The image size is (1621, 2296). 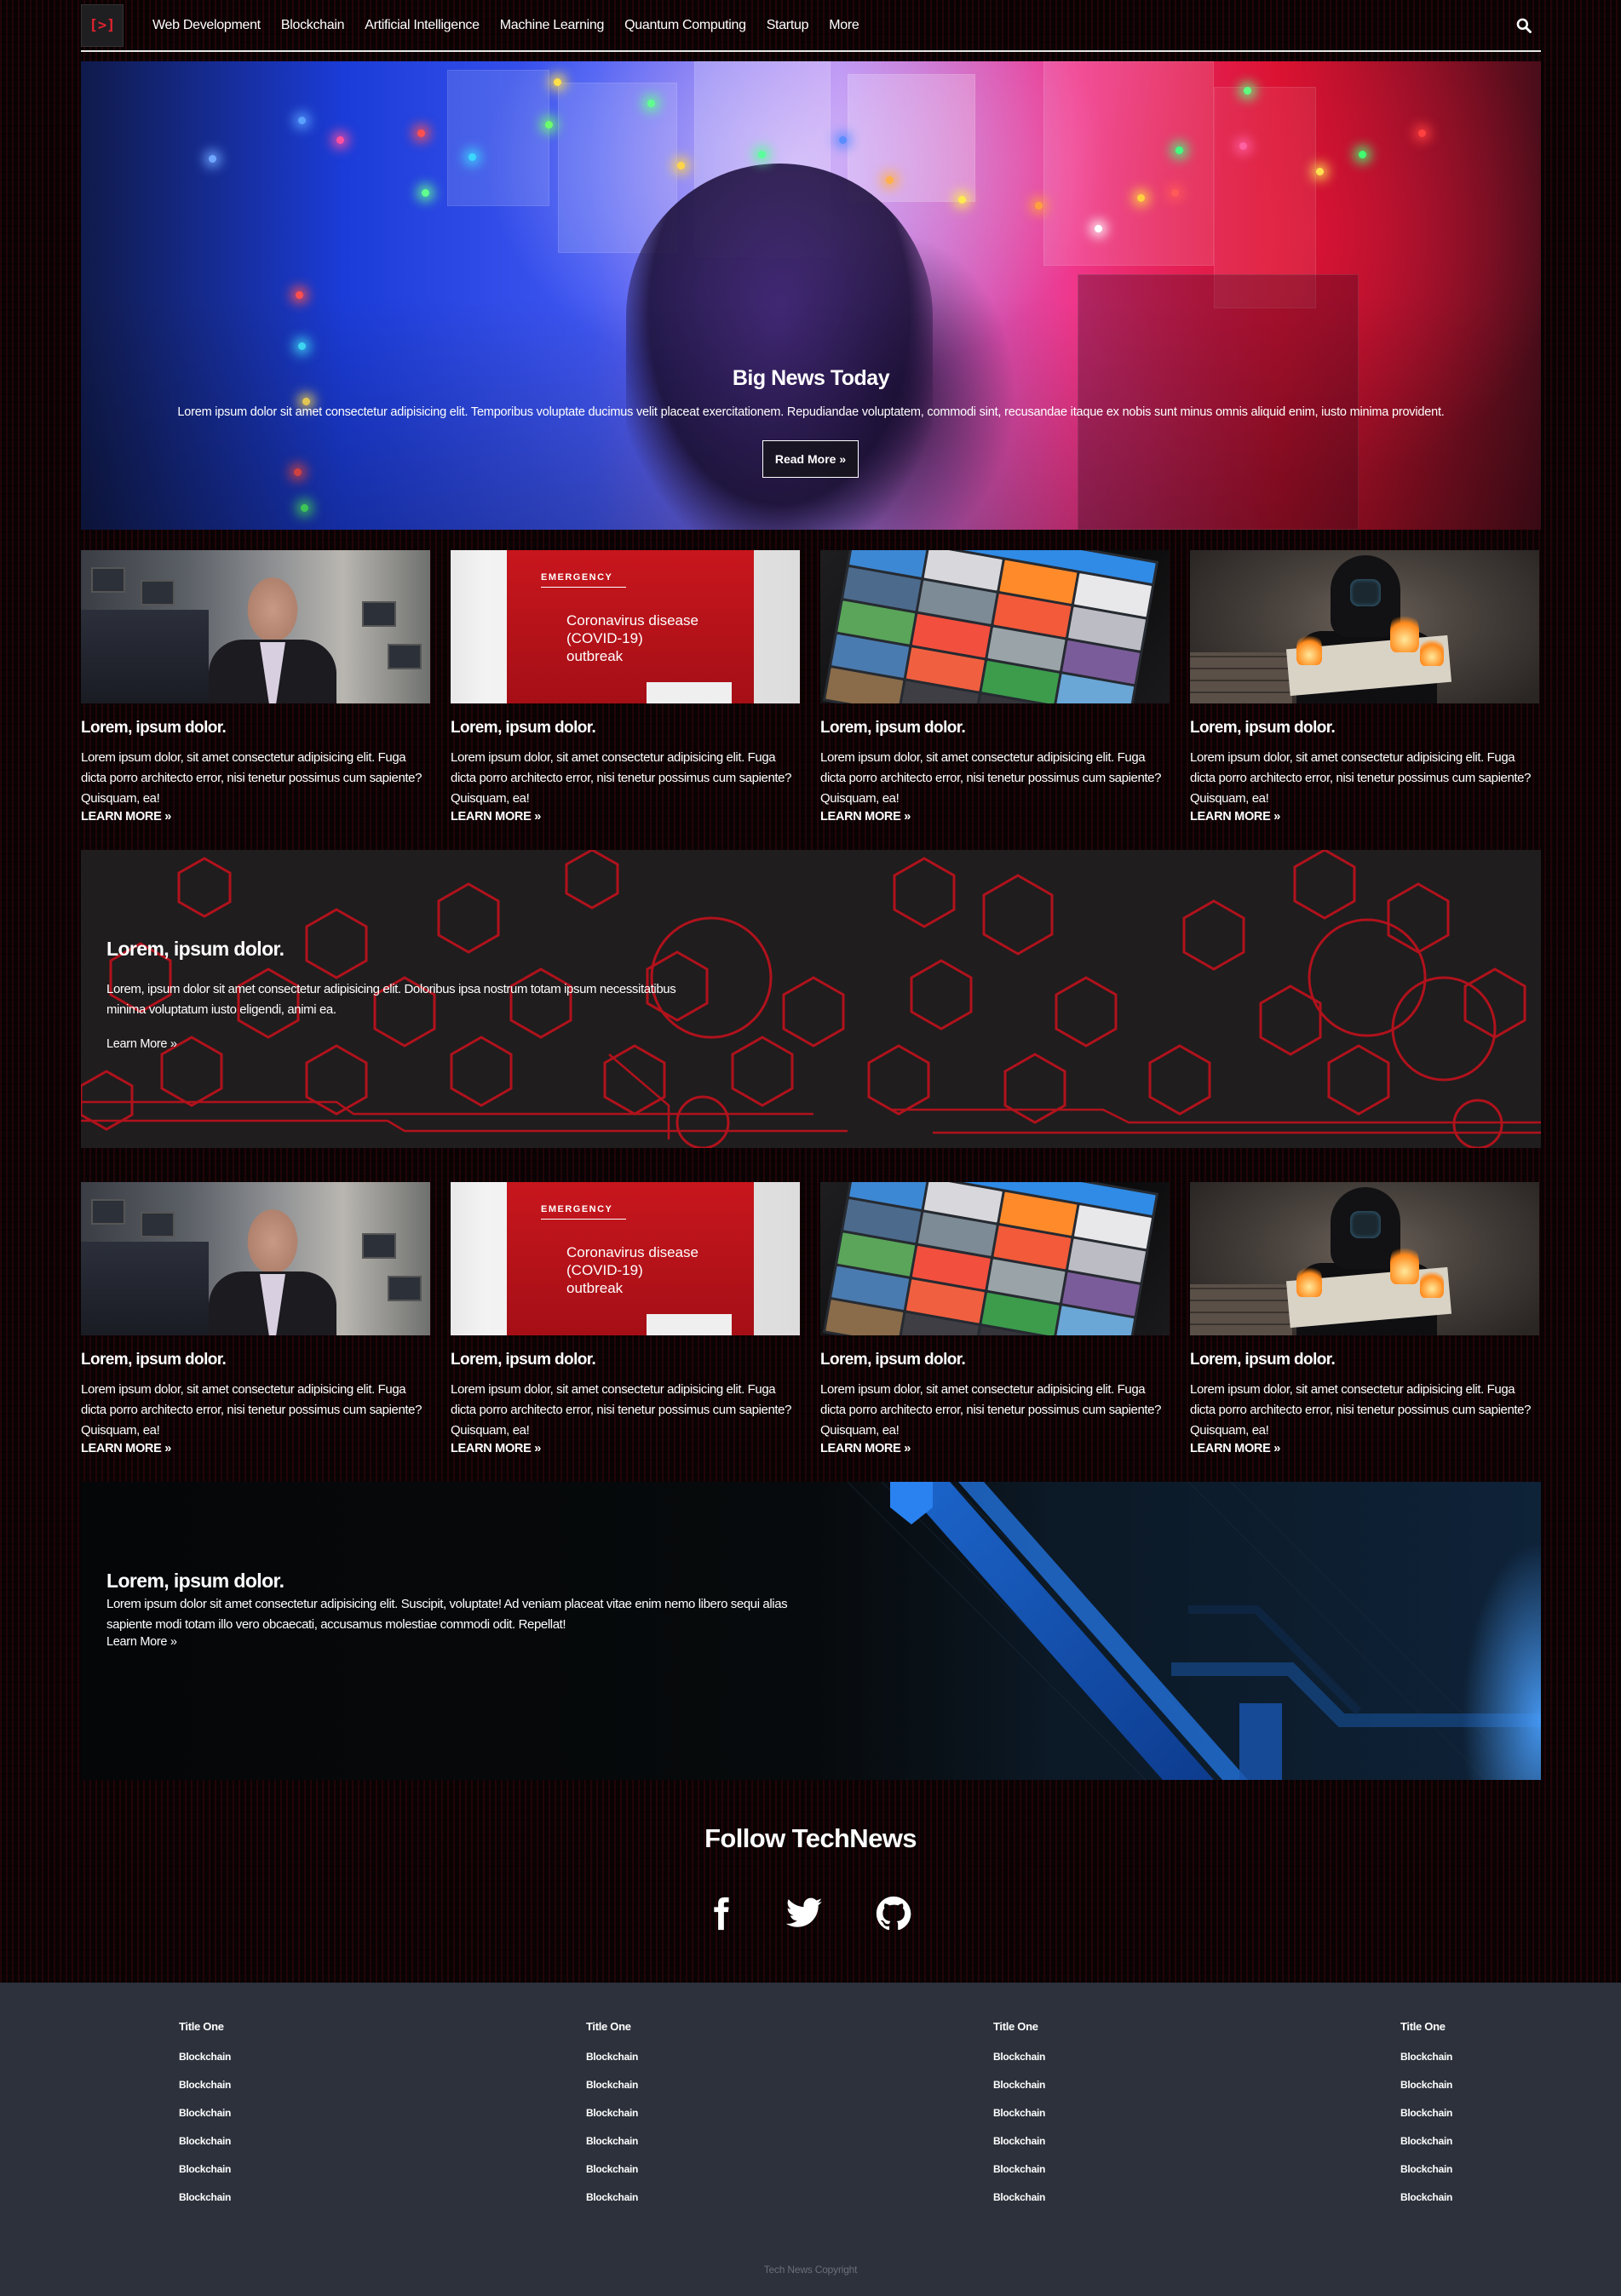 What do you see at coordinates (810, 459) in the screenshot?
I see `read-more-button: Read More »` at bounding box center [810, 459].